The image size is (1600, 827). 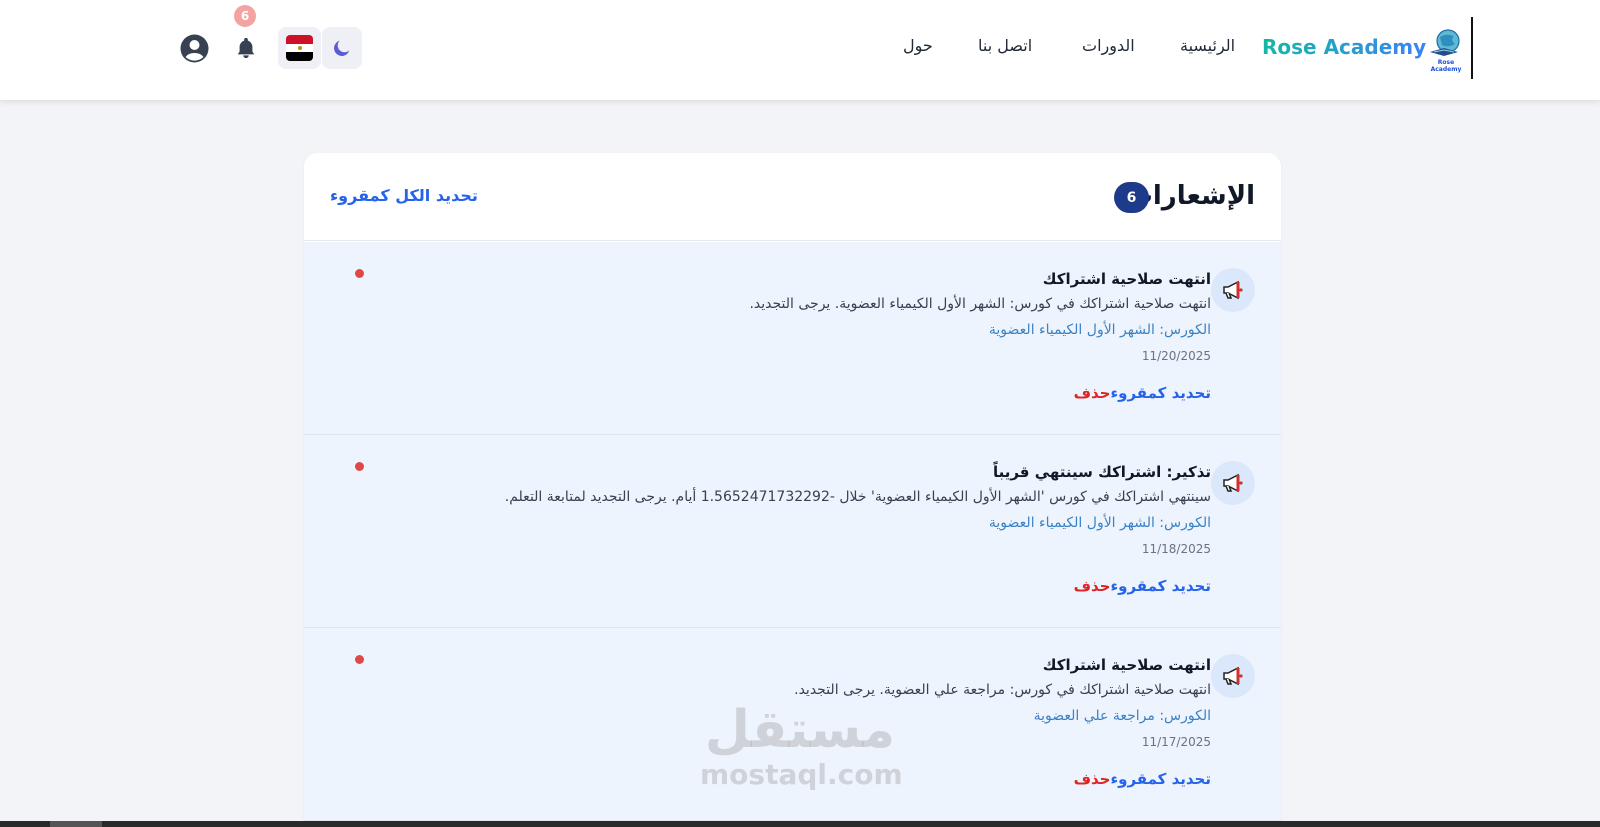 I want to click on nav-contact: اتصل بنا, so click(x=1005, y=45).